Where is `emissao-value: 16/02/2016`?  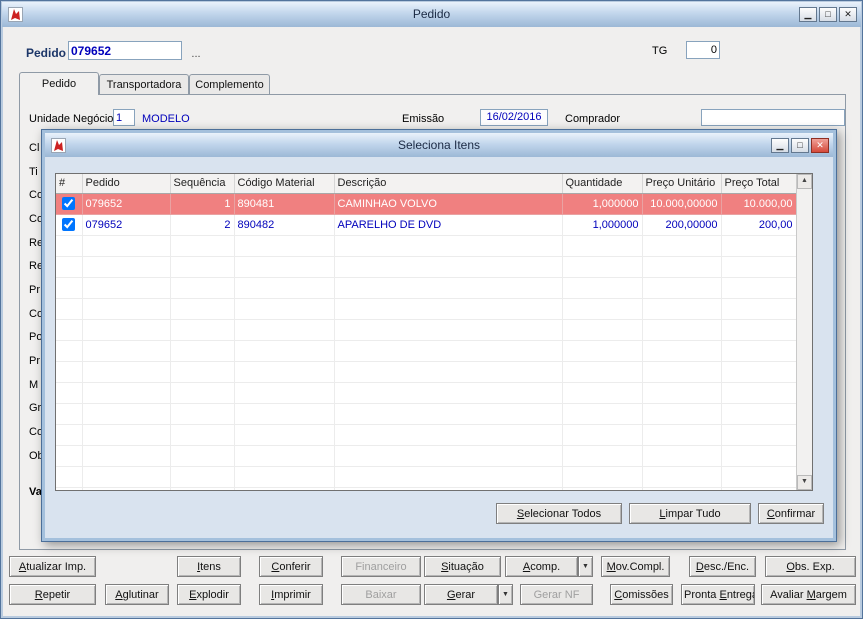
emissao-value: 16/02/2016 is located at coordinates (514, 117).